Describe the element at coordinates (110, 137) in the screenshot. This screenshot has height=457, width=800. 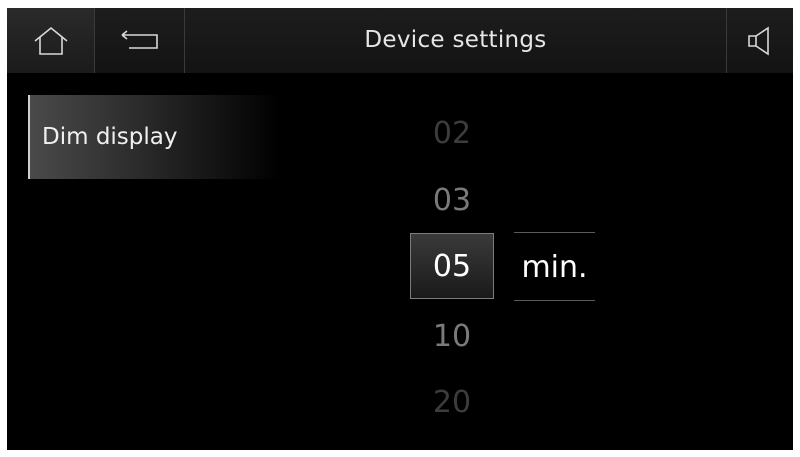
I see `sidebar-item-label: Dim display` at that location.